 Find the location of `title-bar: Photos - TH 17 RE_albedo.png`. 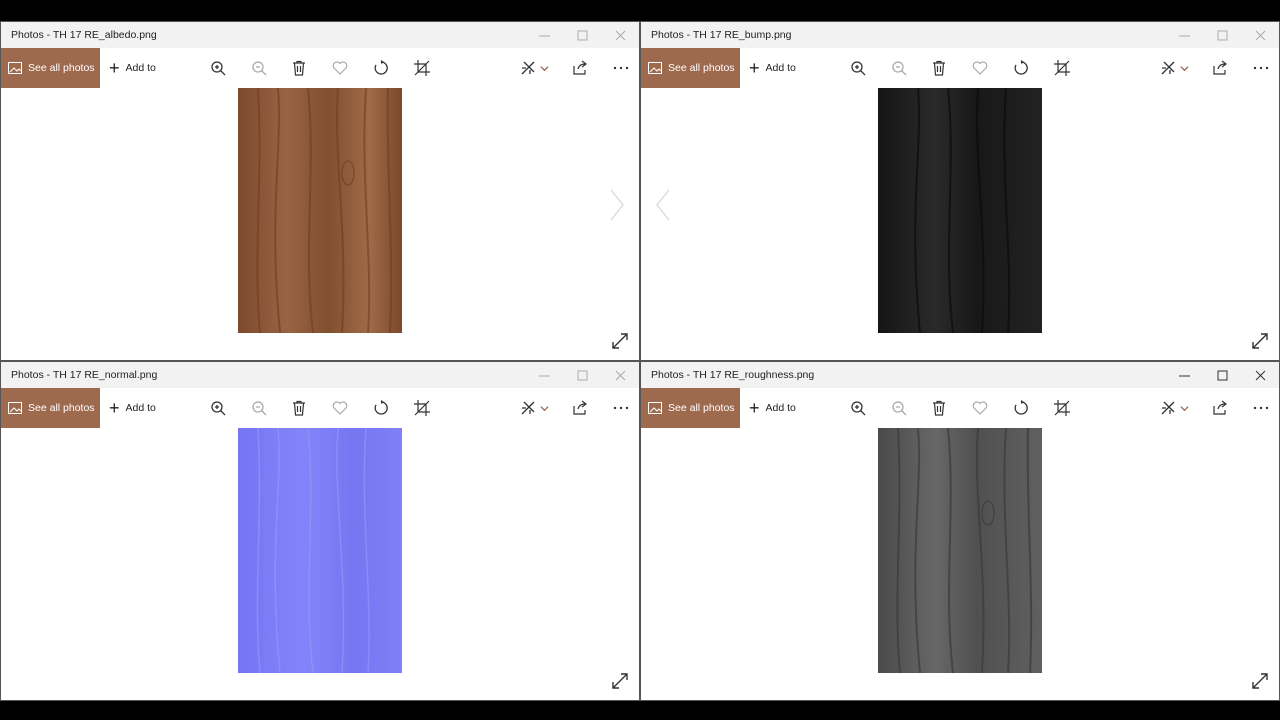

title-bar: Photos - TH 17 RE_albedo.png is located at coordinates (320, 35).